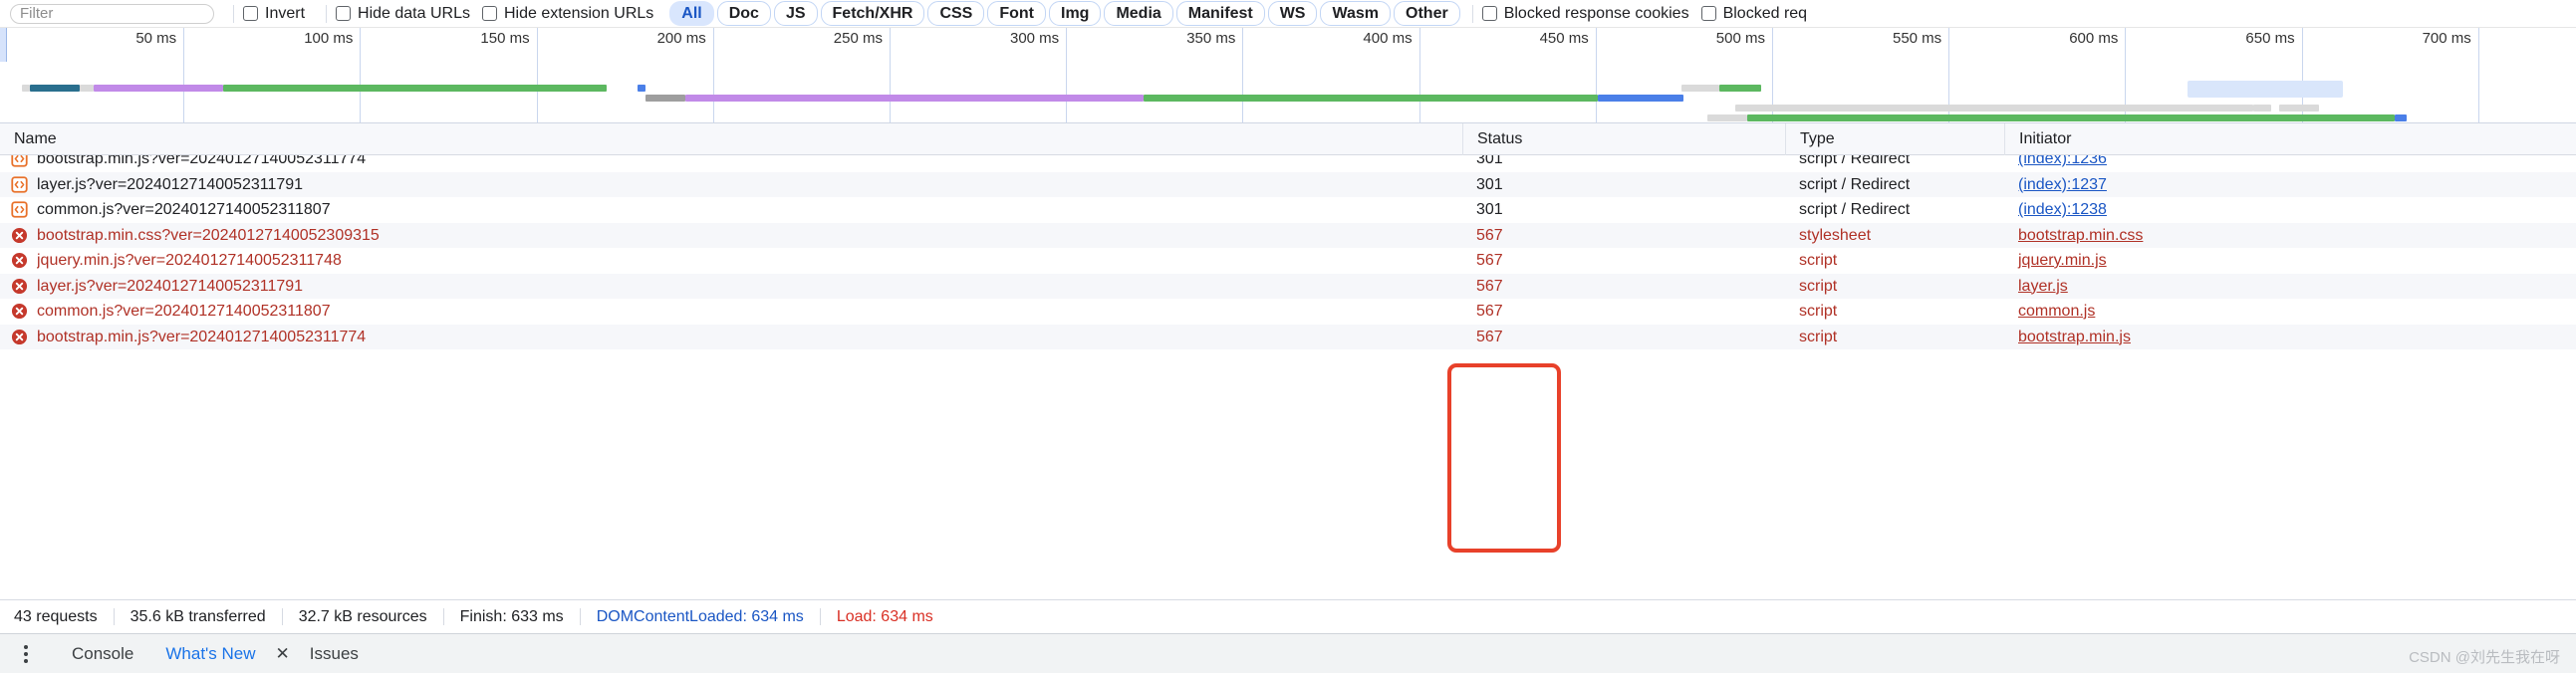  What do you see at coordinates (795, 13) in the screenshot?
I see `type-filter-js: JS` at bounding box center [795, 13].